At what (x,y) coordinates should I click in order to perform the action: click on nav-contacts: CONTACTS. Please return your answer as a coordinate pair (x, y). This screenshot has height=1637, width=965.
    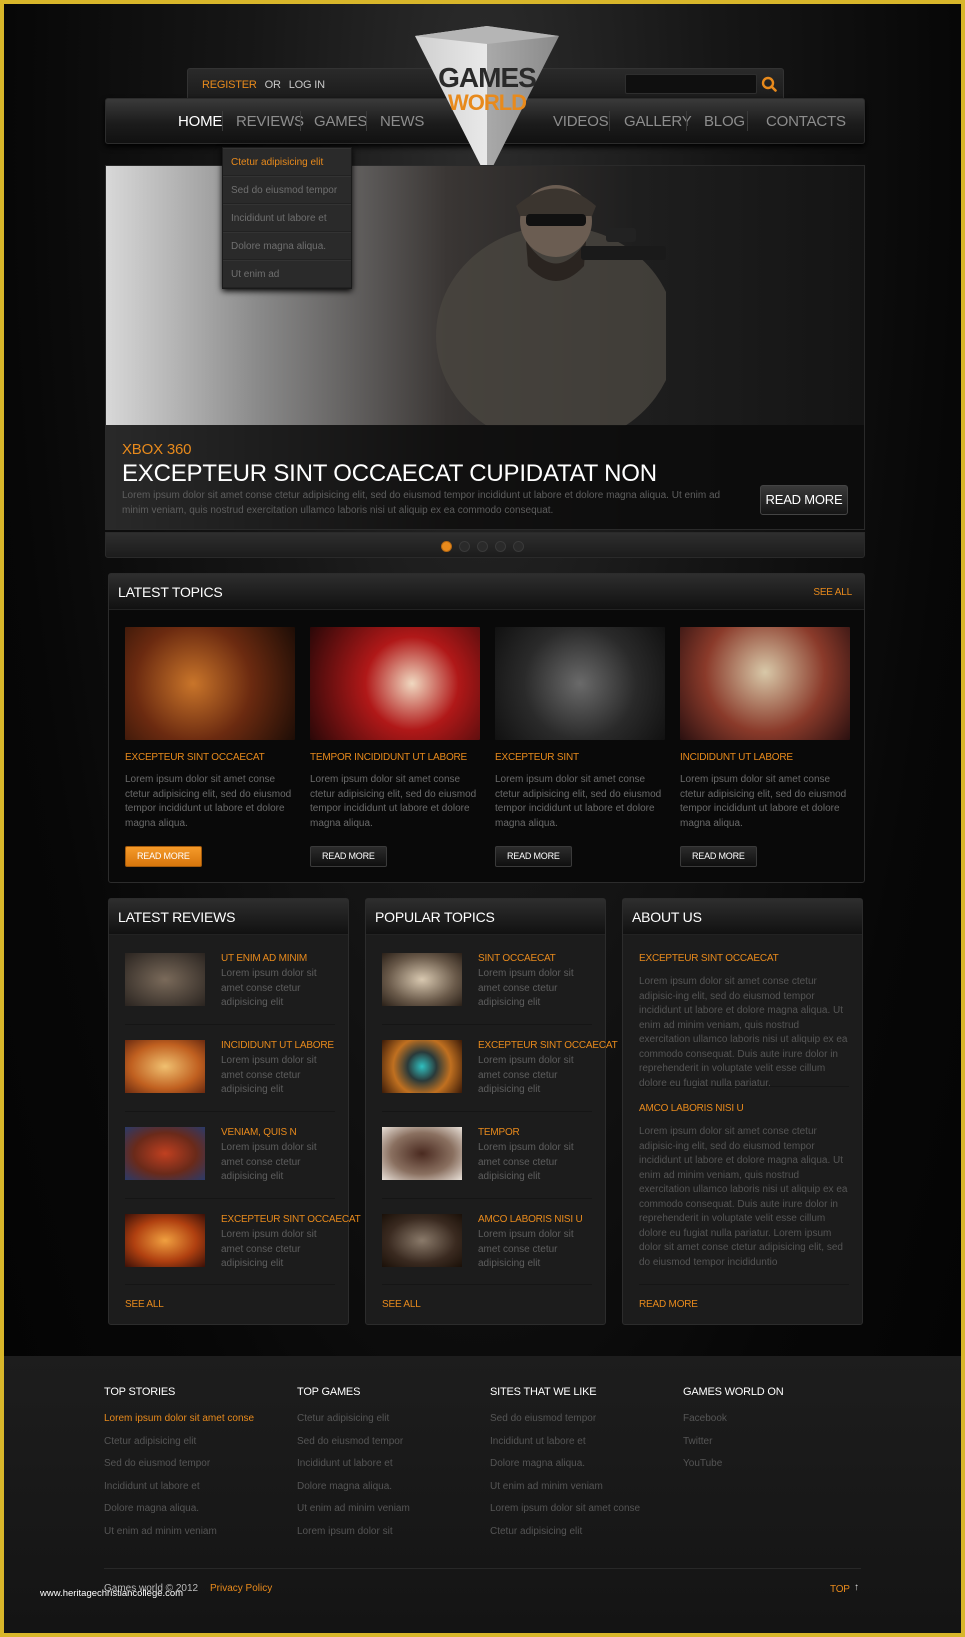
    Looking at the image, I should click on (806, 121).